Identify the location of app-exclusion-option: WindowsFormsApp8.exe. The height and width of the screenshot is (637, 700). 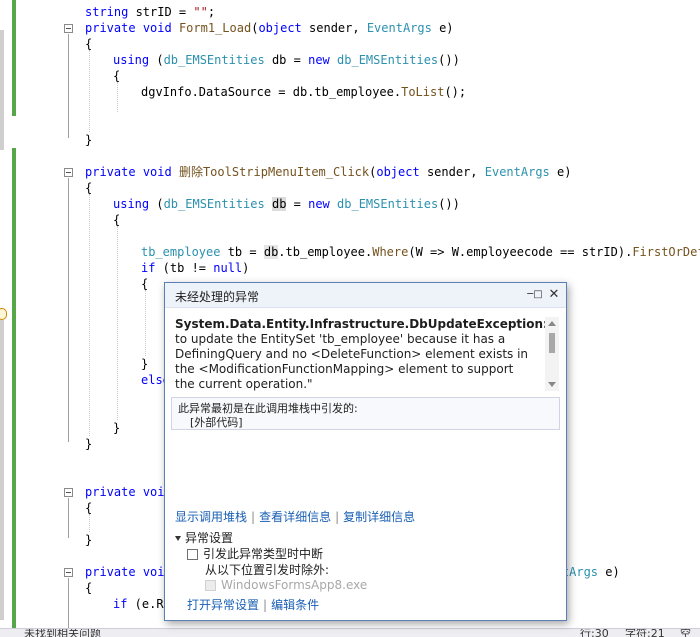
(286, 585).